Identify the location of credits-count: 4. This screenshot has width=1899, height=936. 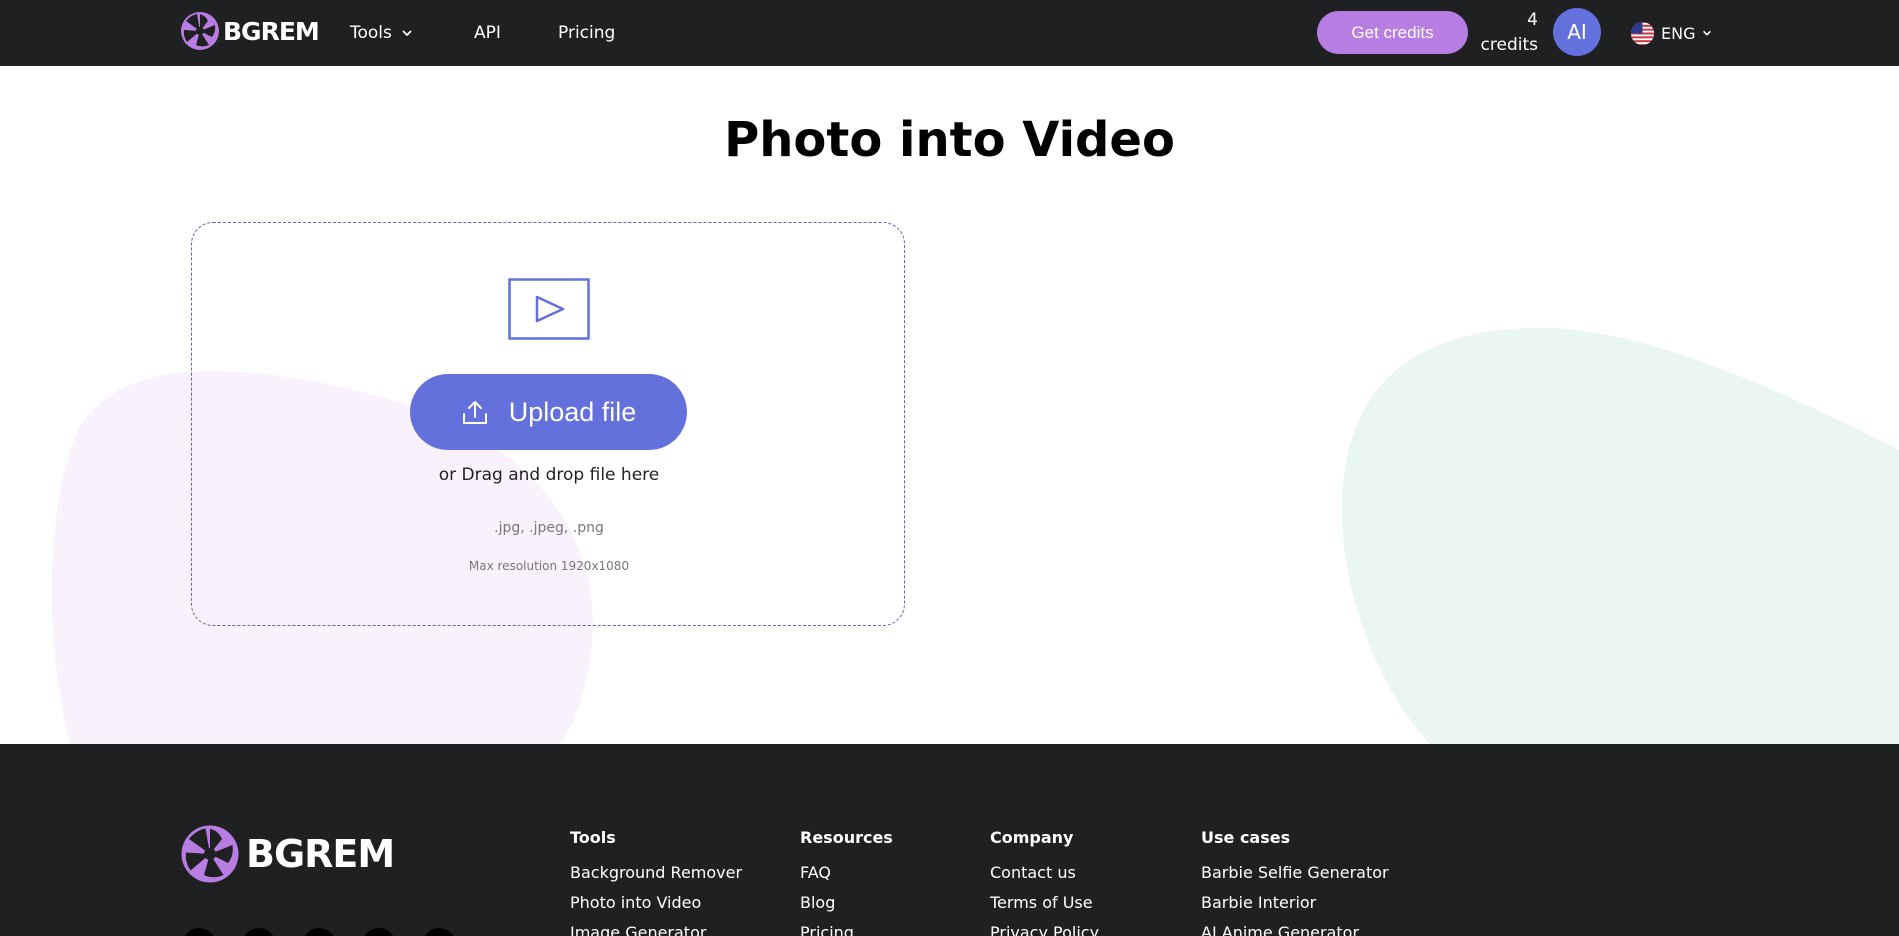
(1532, 20).